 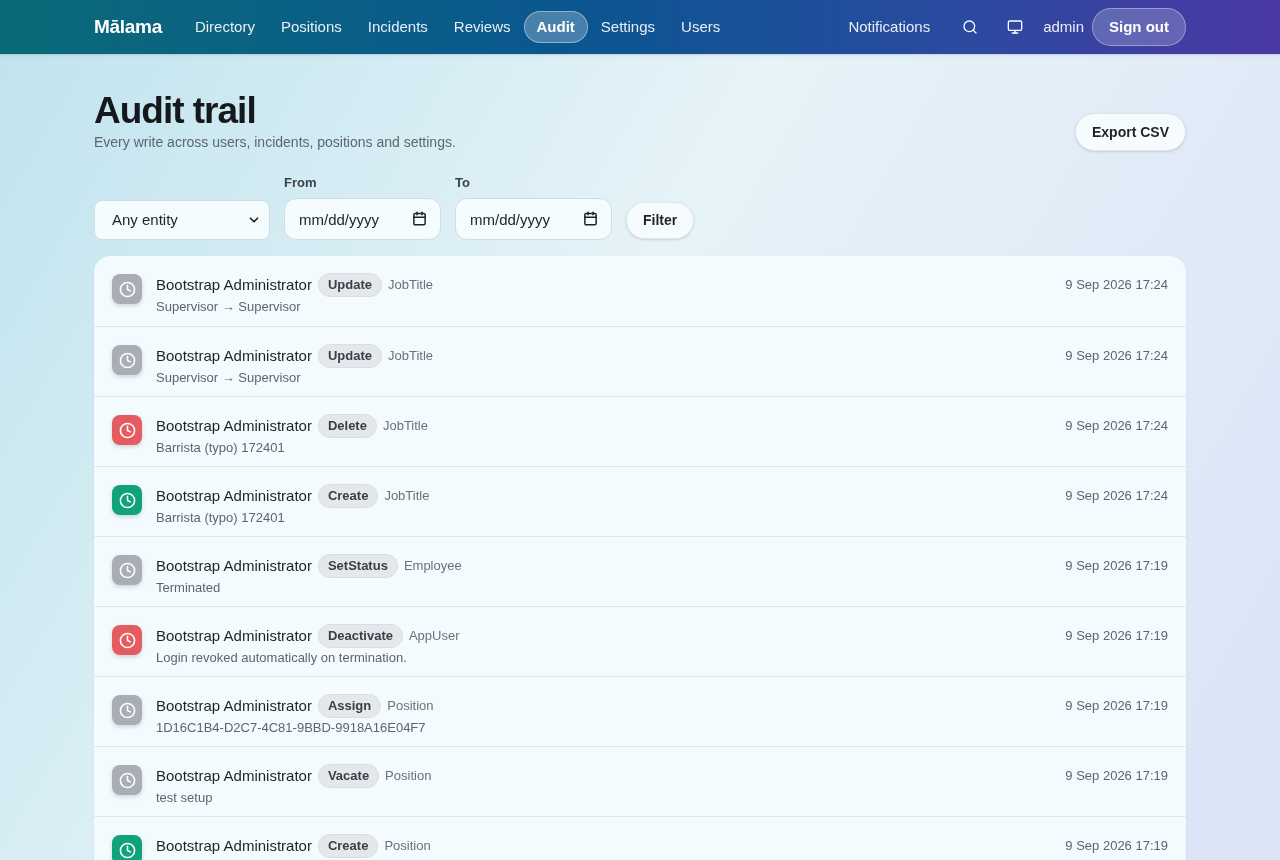 What do you see at coordinates (311, 27) in the screenshot?
I see `nav-link: Positions` at bounding box center [311, 27].